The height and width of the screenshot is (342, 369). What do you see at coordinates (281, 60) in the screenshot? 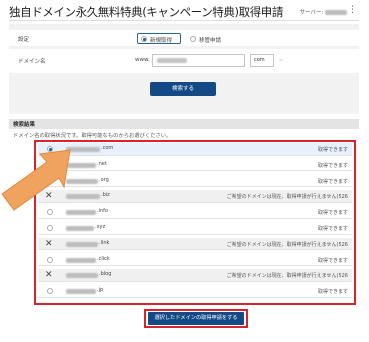
I see `chevron-down-icon: ⌵` at bounding box center [281, 60].